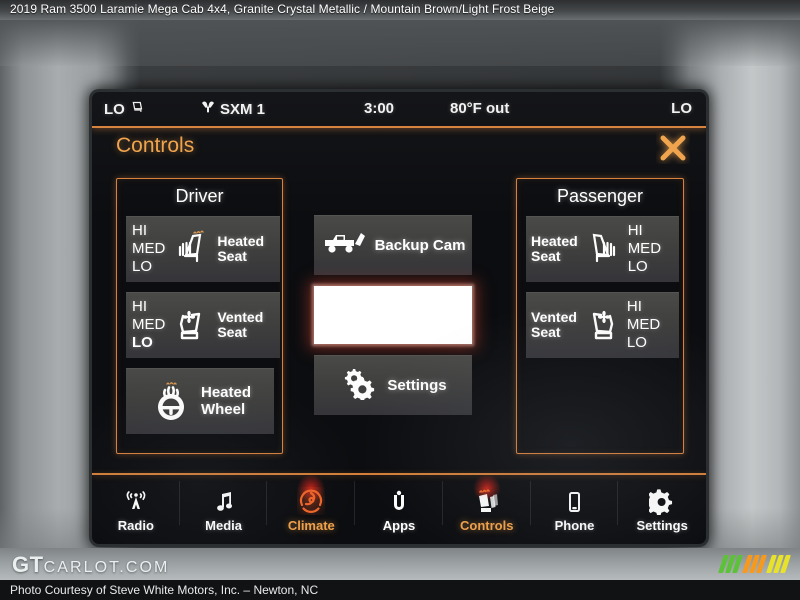  I want to click on passenger-temp-value: LO, so click(681, 108).